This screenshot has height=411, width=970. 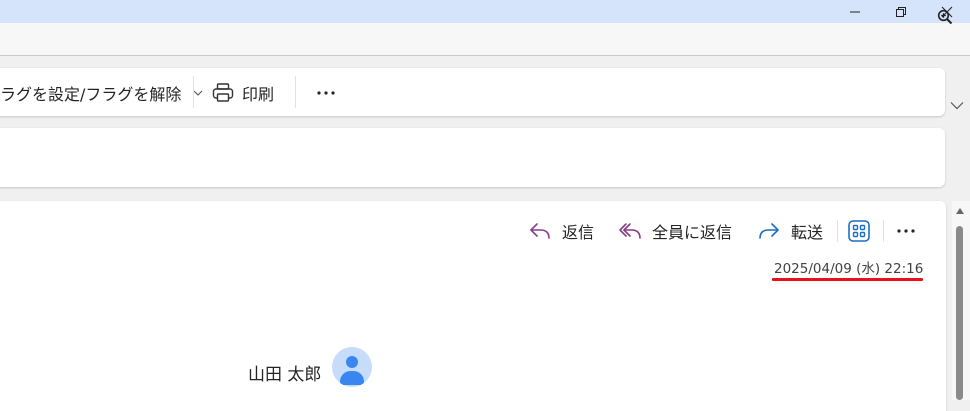 What do you see at coordinates (485, 39) in the screenshot?
I see `address-bar` at bounding box center [485, 39].